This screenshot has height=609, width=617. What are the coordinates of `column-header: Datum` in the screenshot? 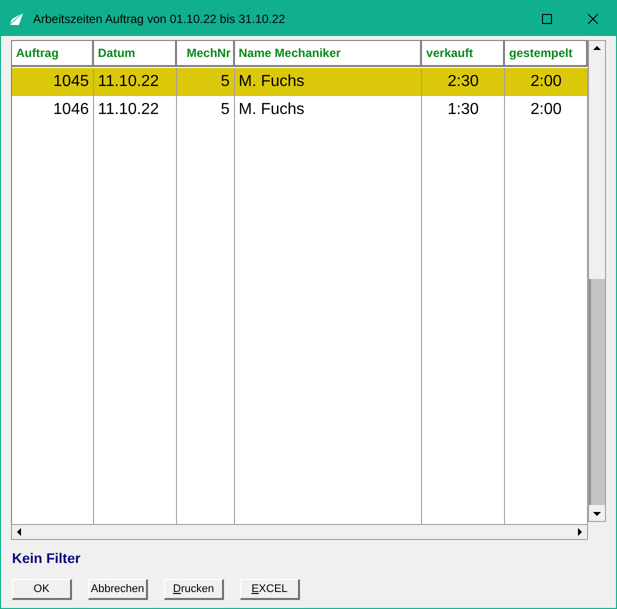 It's located at (135, 54).